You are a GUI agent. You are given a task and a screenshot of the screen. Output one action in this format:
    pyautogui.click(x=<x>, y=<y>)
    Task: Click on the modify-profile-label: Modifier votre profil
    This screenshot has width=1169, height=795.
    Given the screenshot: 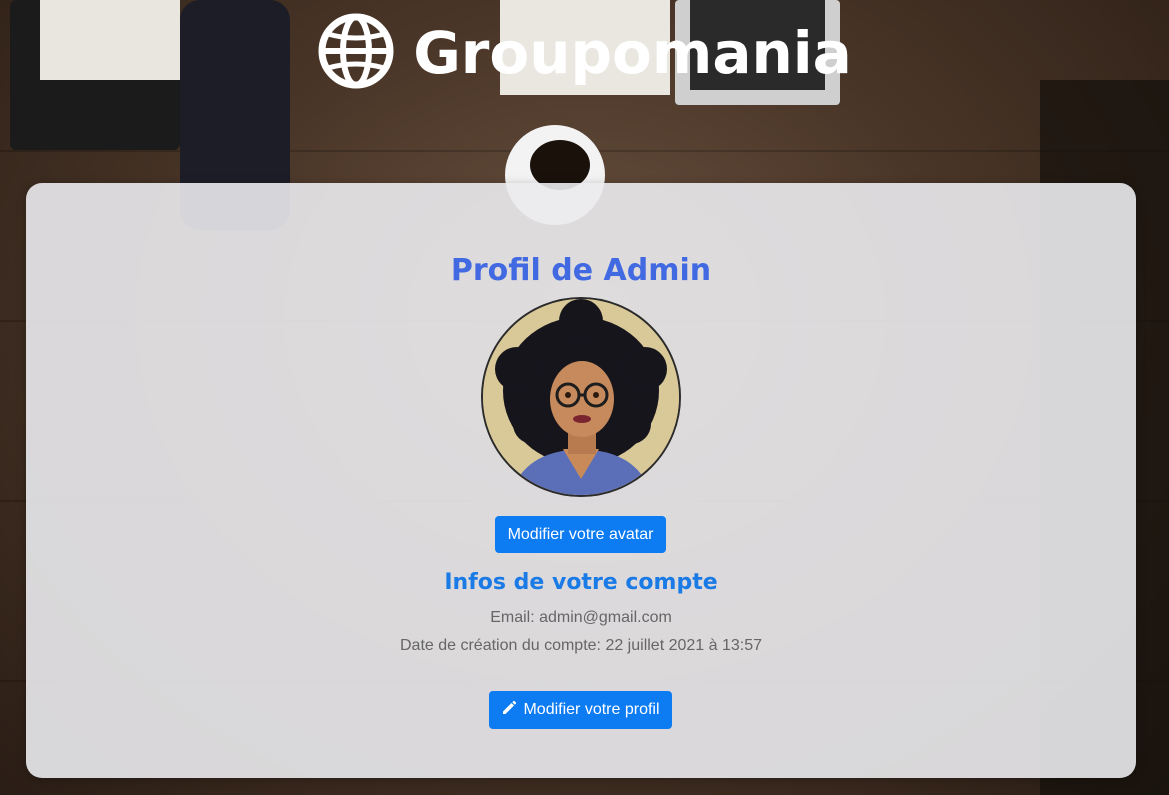 What is the action you would take?
    pyautogui.click(x=591, y=709)
    